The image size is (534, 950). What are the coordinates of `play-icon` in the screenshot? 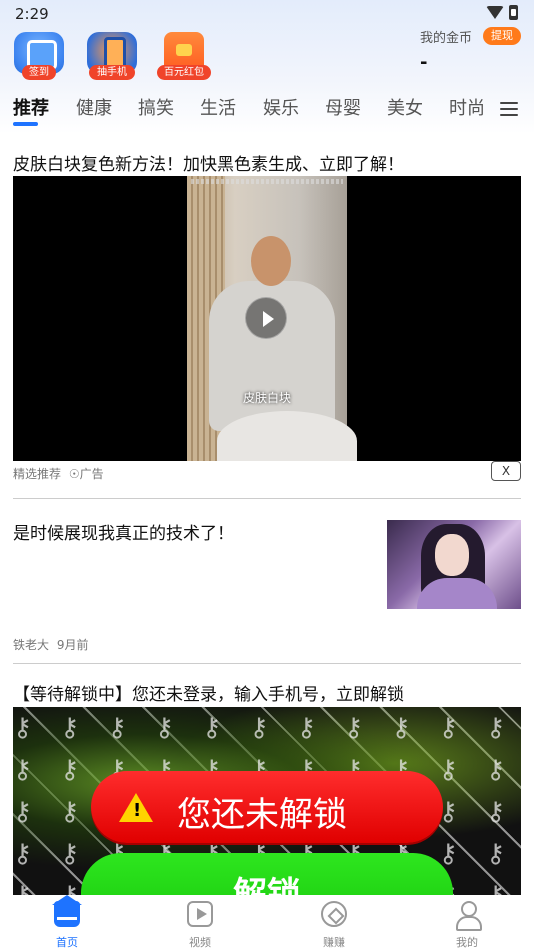 It's located at (266, 318).